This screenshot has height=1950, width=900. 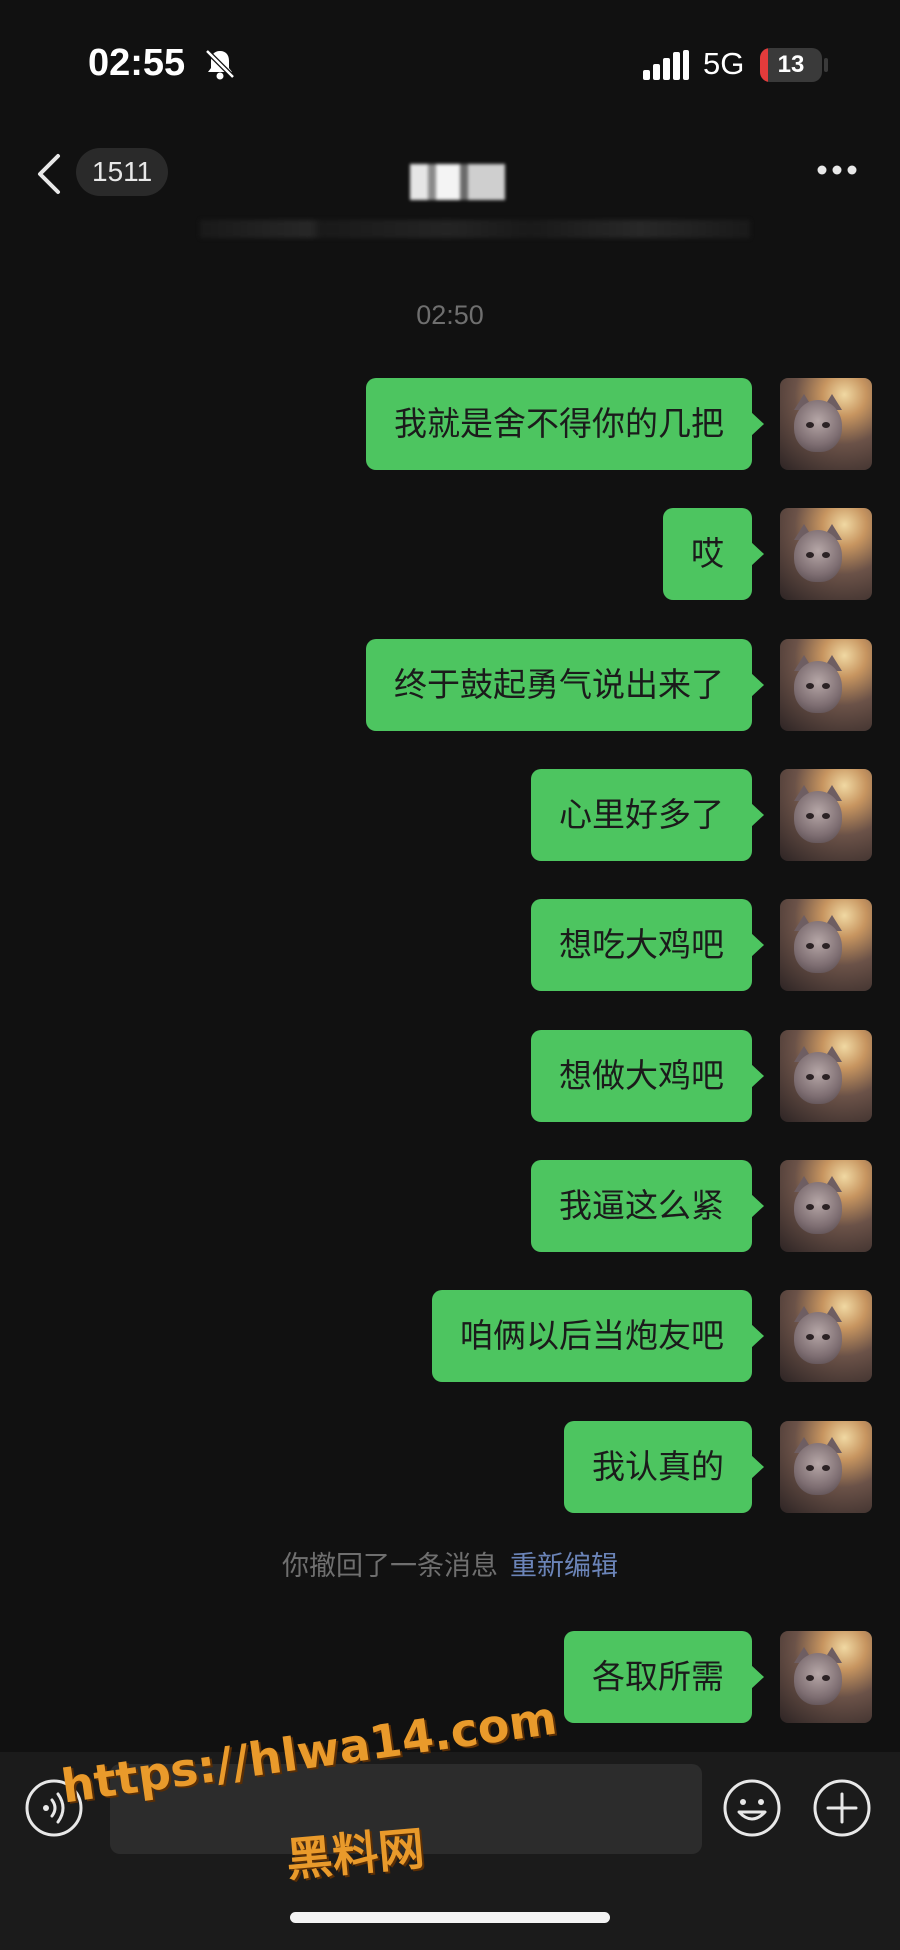 What do you see at coordinates (390, 1566) in the screenshot?
I see `recall-notice-text: 你撤回了一条消息` at bounding box center [390, 1566].